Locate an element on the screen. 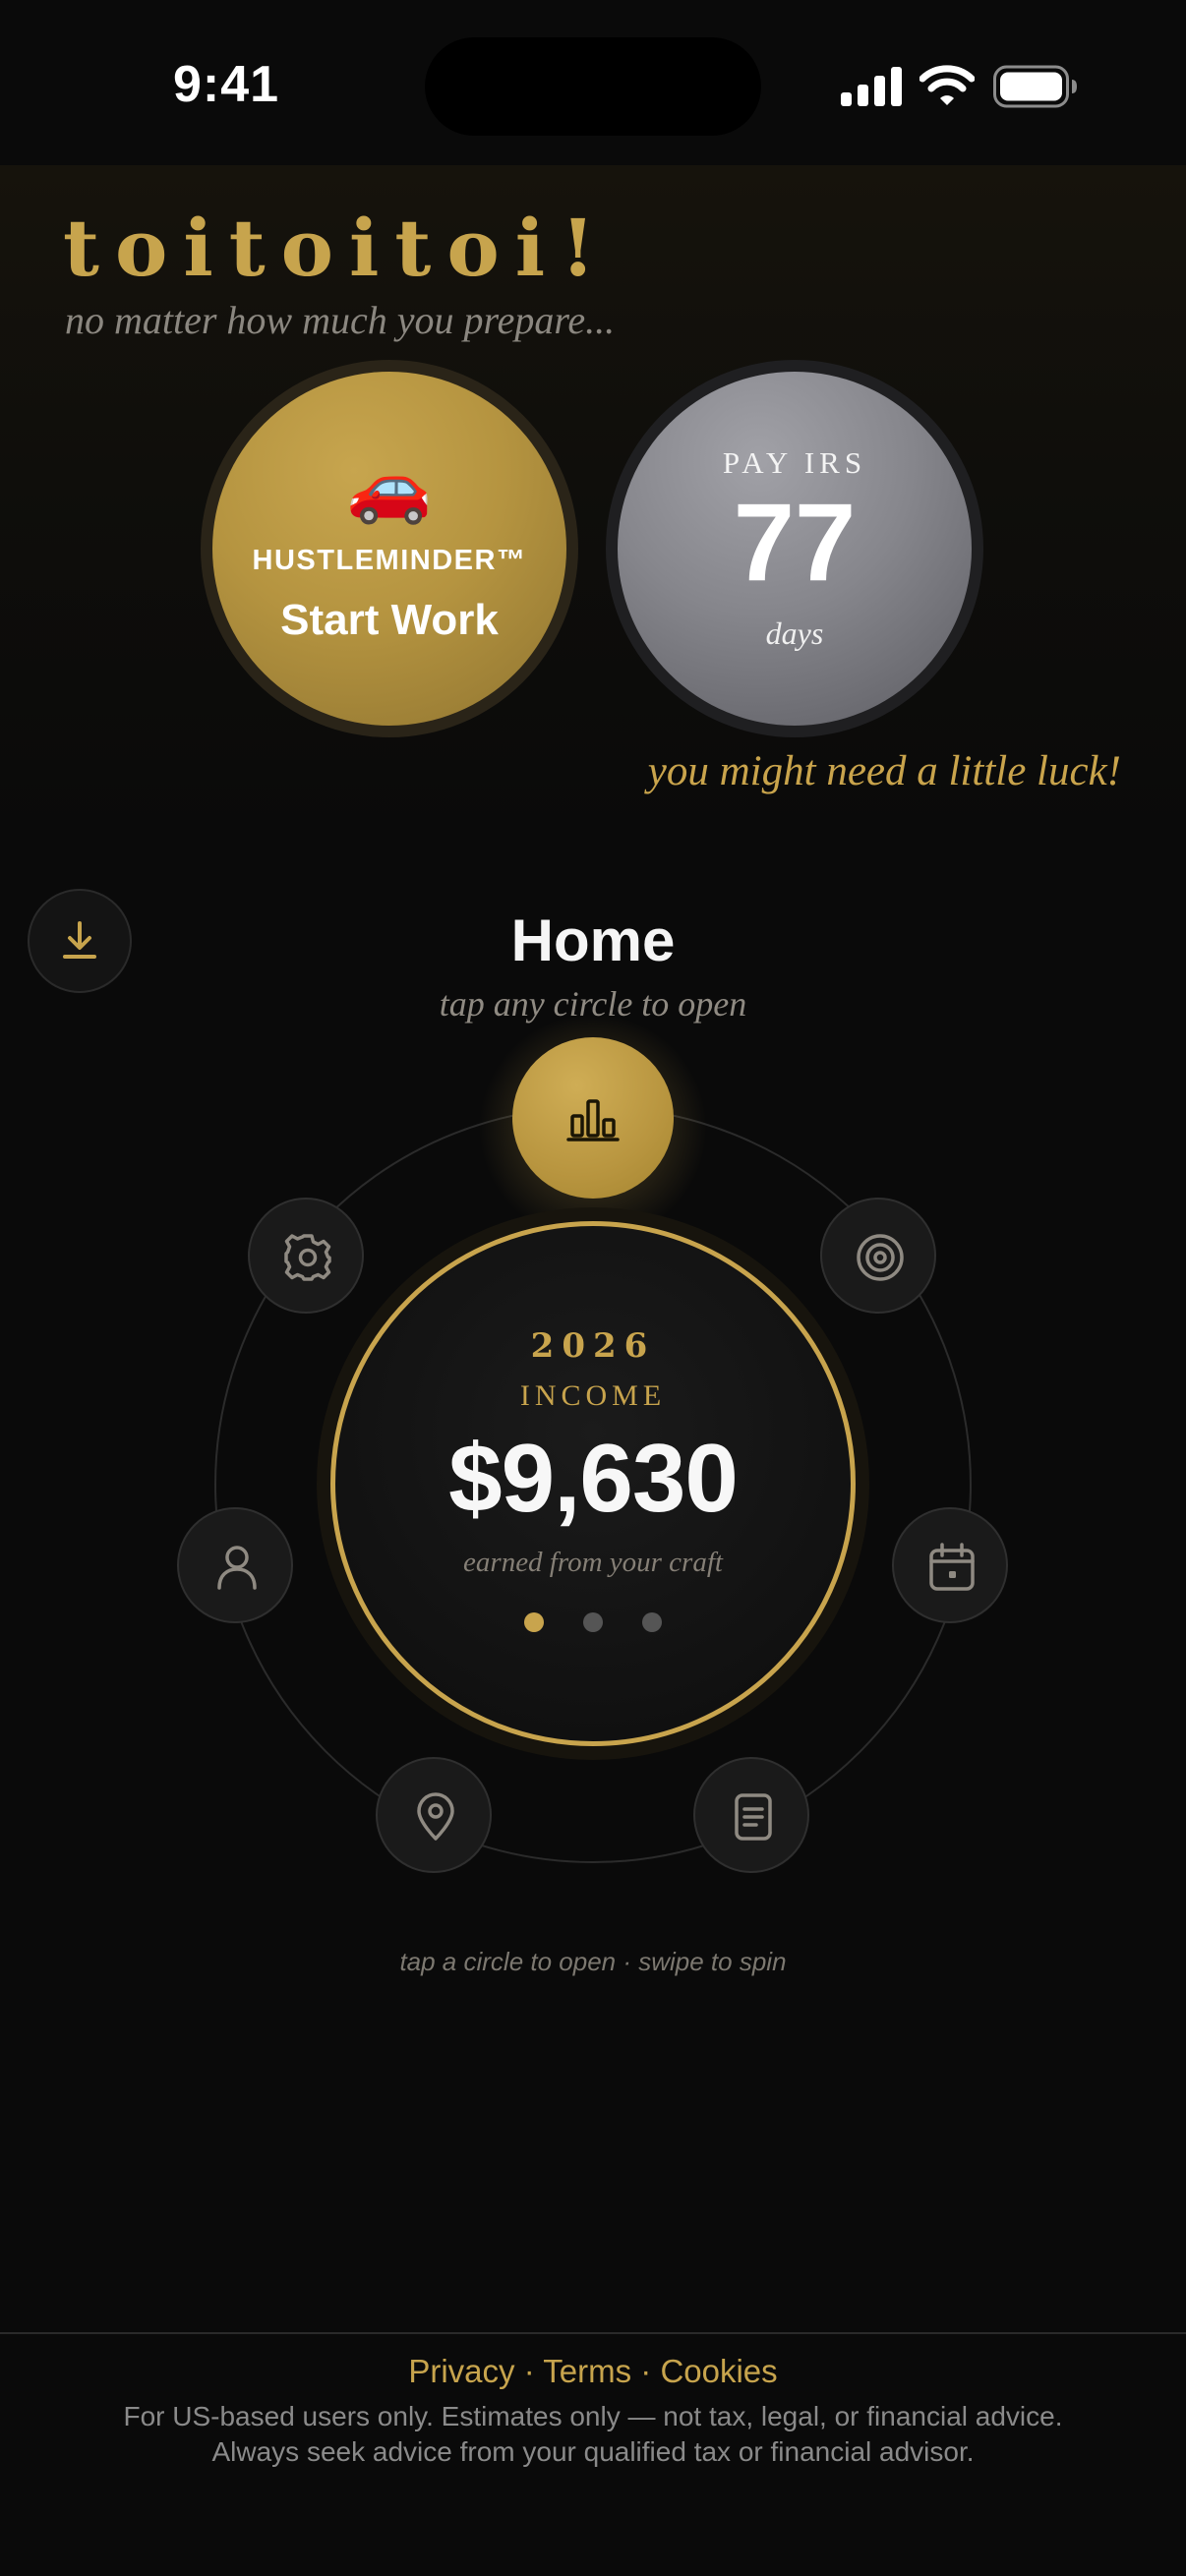  hustleminder-start-work-button: 🚗 HUSTLEMINDER™ Start Work is located at coordinates (389, 549).